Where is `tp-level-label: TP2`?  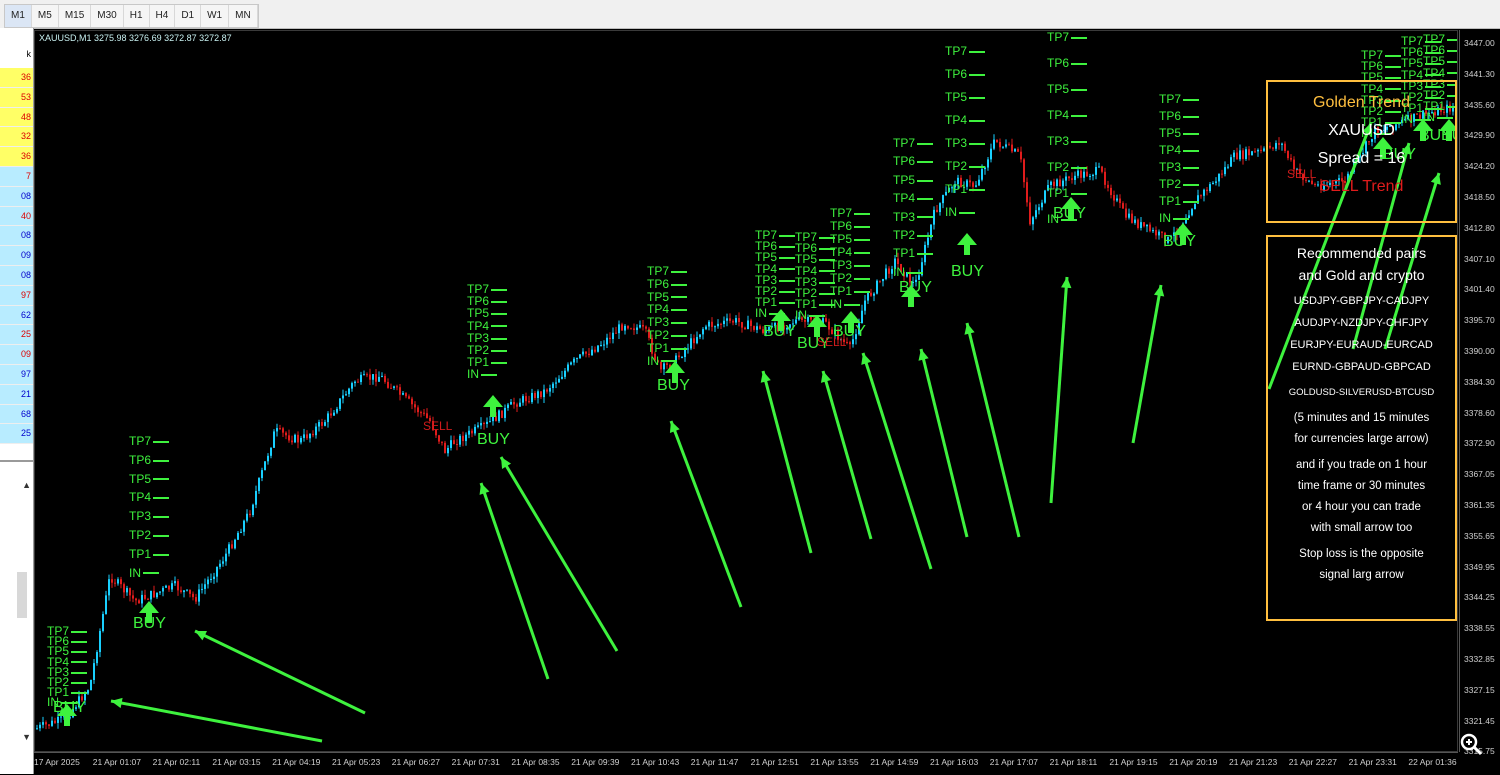
tp-level-label: TP2 is located at coordinates (850, 278).